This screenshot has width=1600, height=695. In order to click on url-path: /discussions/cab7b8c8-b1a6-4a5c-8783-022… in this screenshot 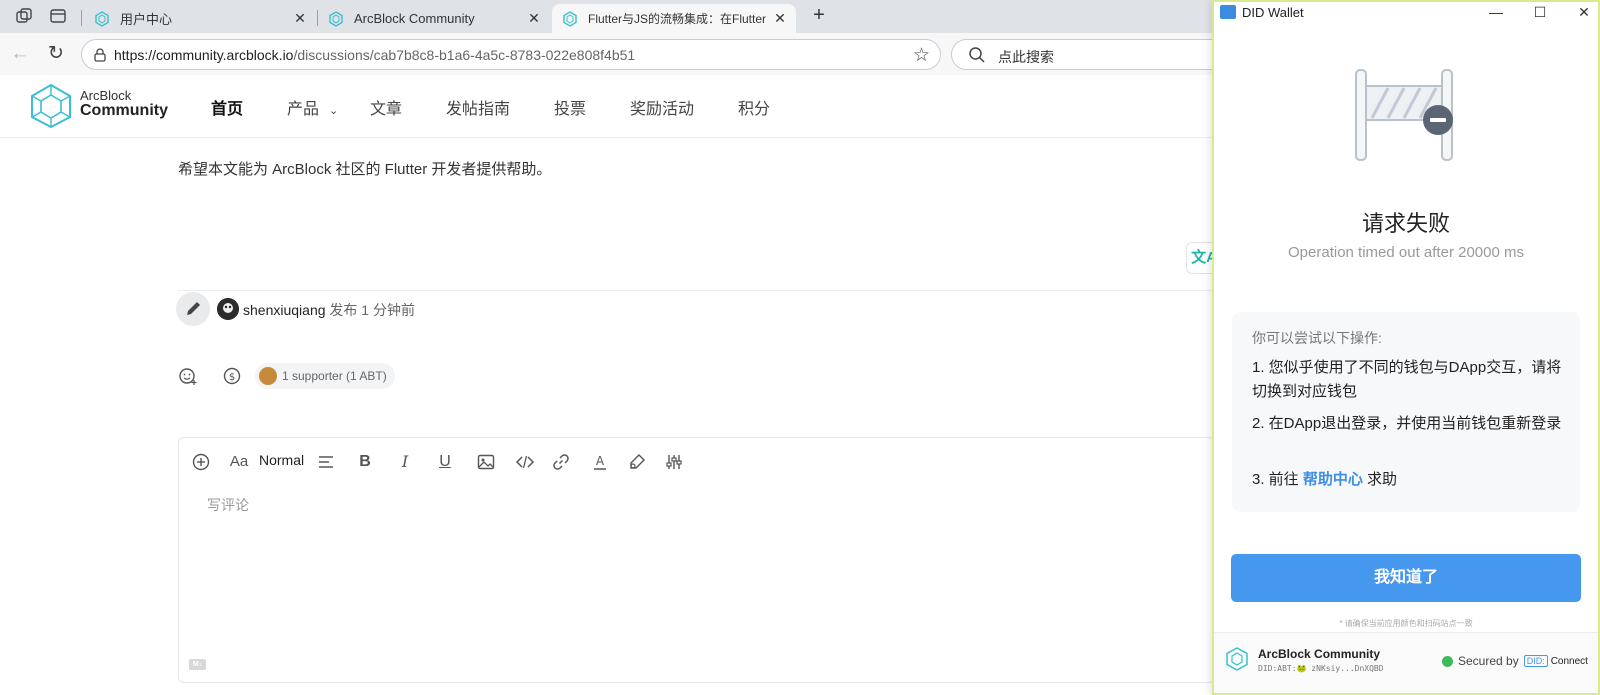, I will do `click(464, 55)`.